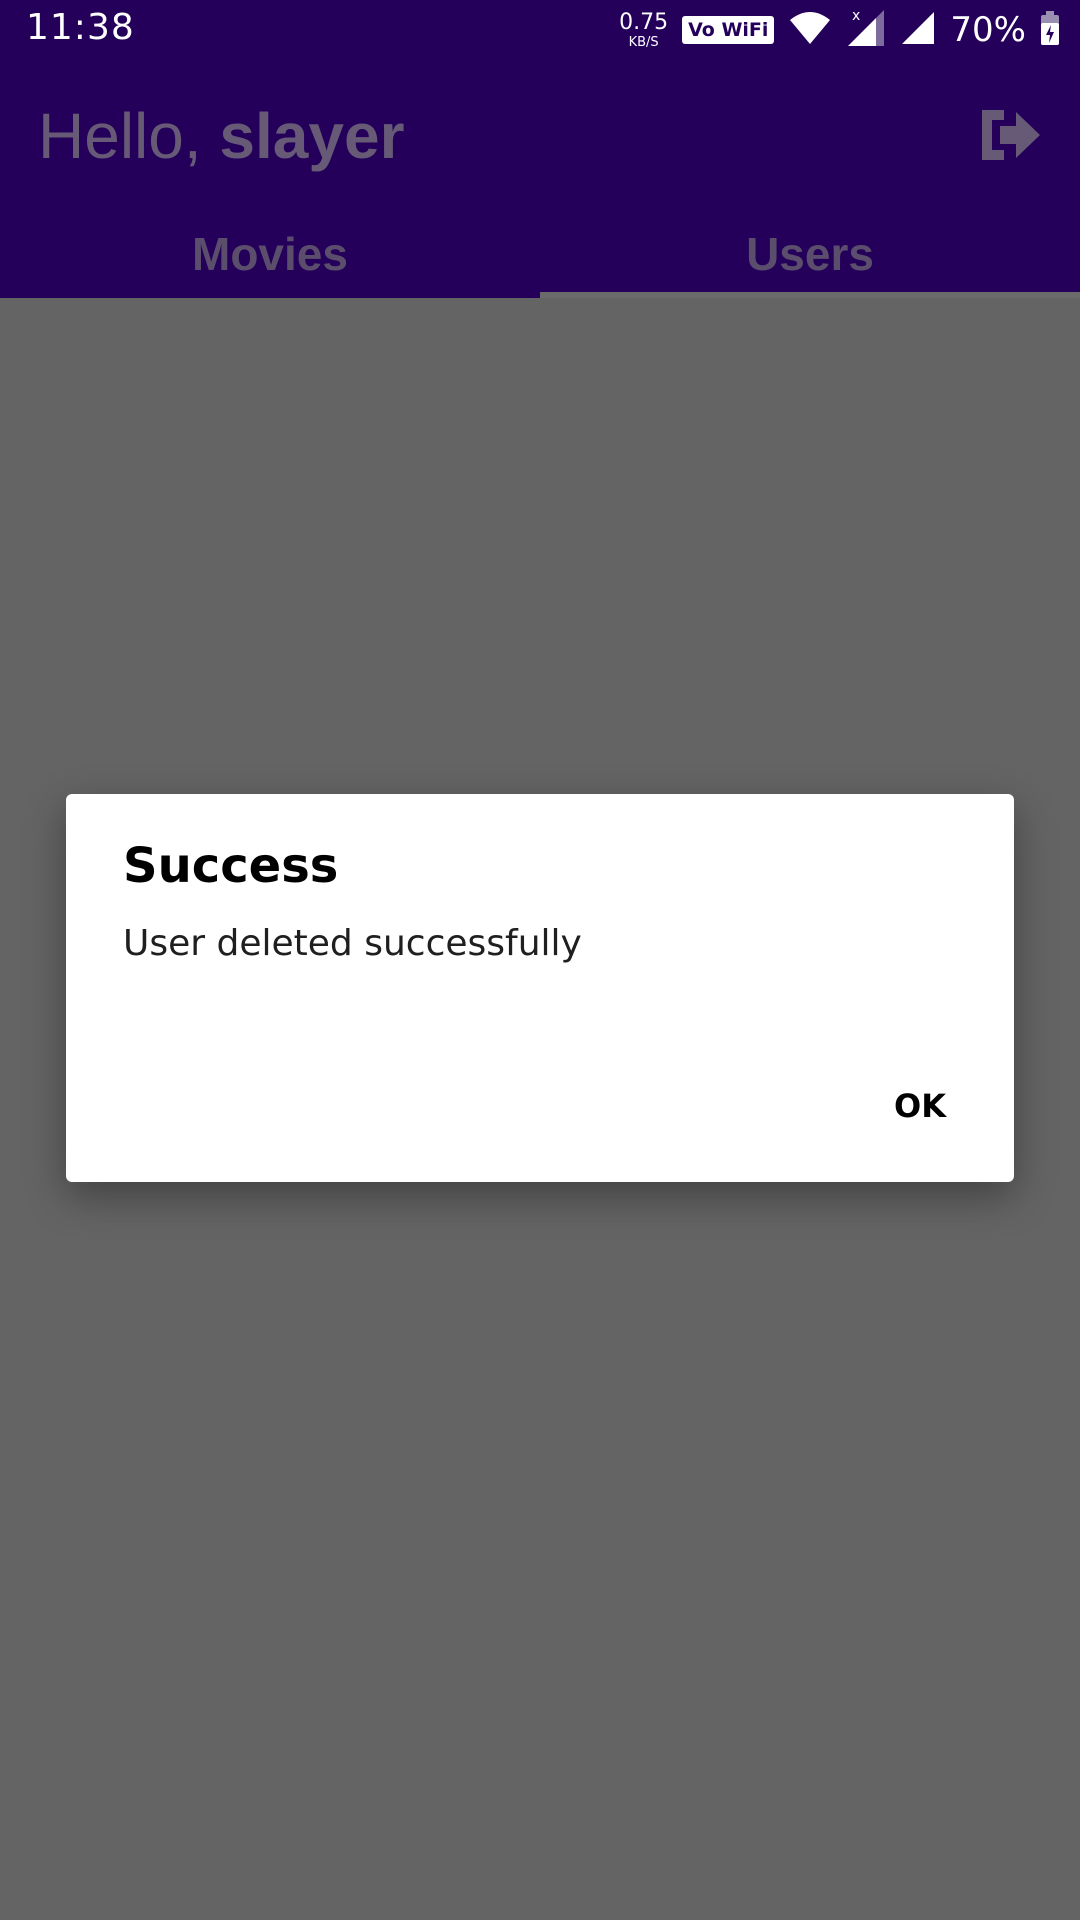 This screenshot has height=1920, width=1080. I want to click on tab-bar: Movies Users, so click(540, 254).